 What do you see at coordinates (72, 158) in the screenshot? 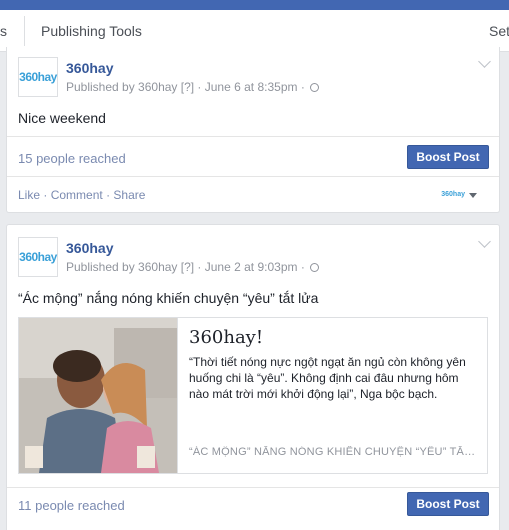
I see `reach-count: 15 people reached` at bounding box center [72, 158].